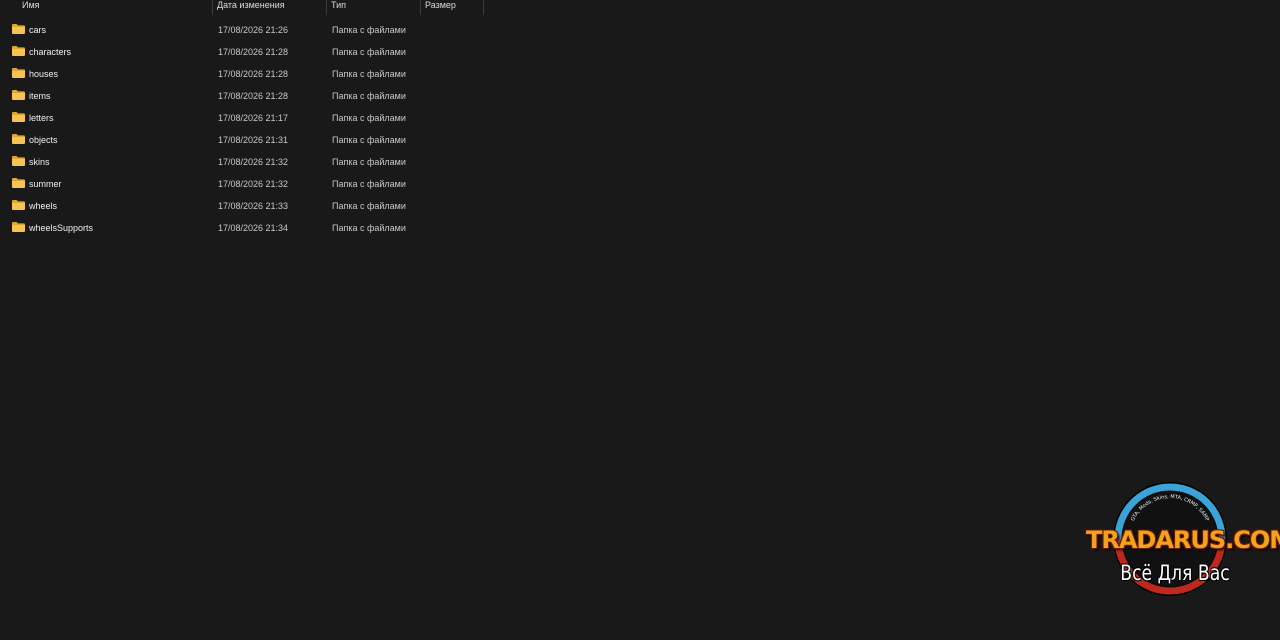  What do you see at coordinates (452, 7) in the screenshot?
I see `column-header-size: Размер` at bounding box center [452, 7].